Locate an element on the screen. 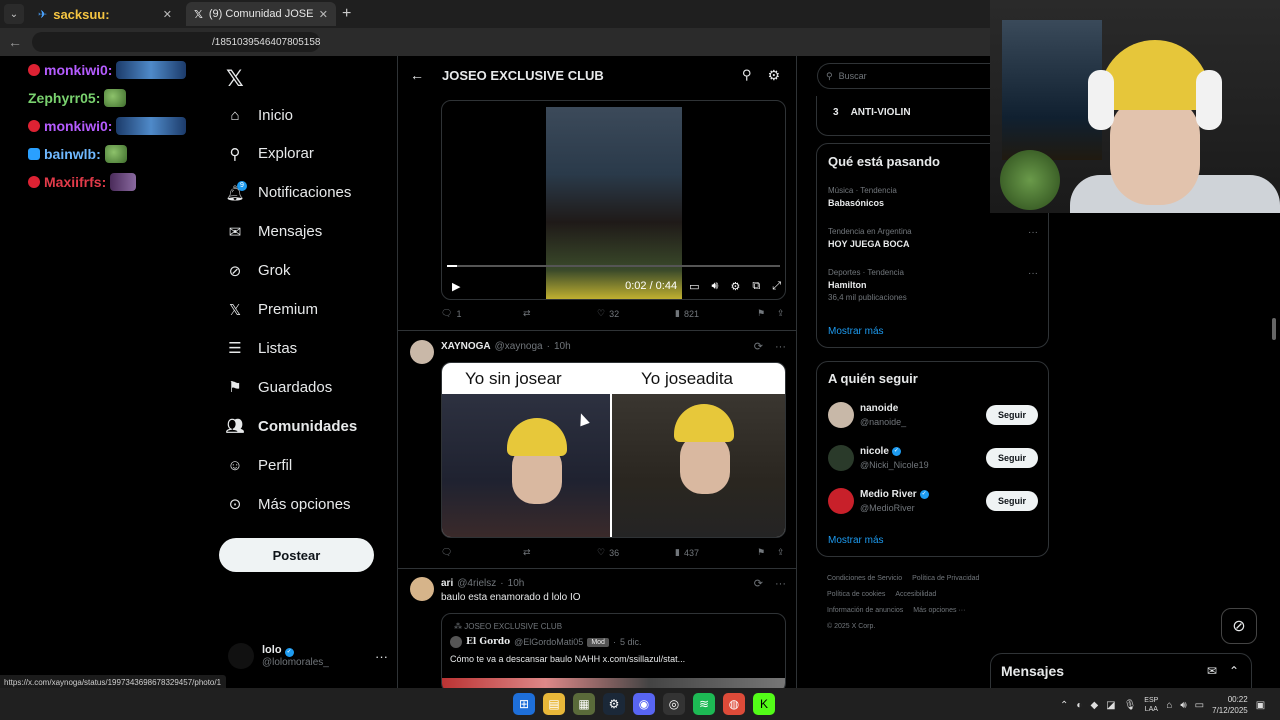 Image resolution: width=1280 pixels, height=720 pixels. post-button: Postear is located at coordinates (296, 555).